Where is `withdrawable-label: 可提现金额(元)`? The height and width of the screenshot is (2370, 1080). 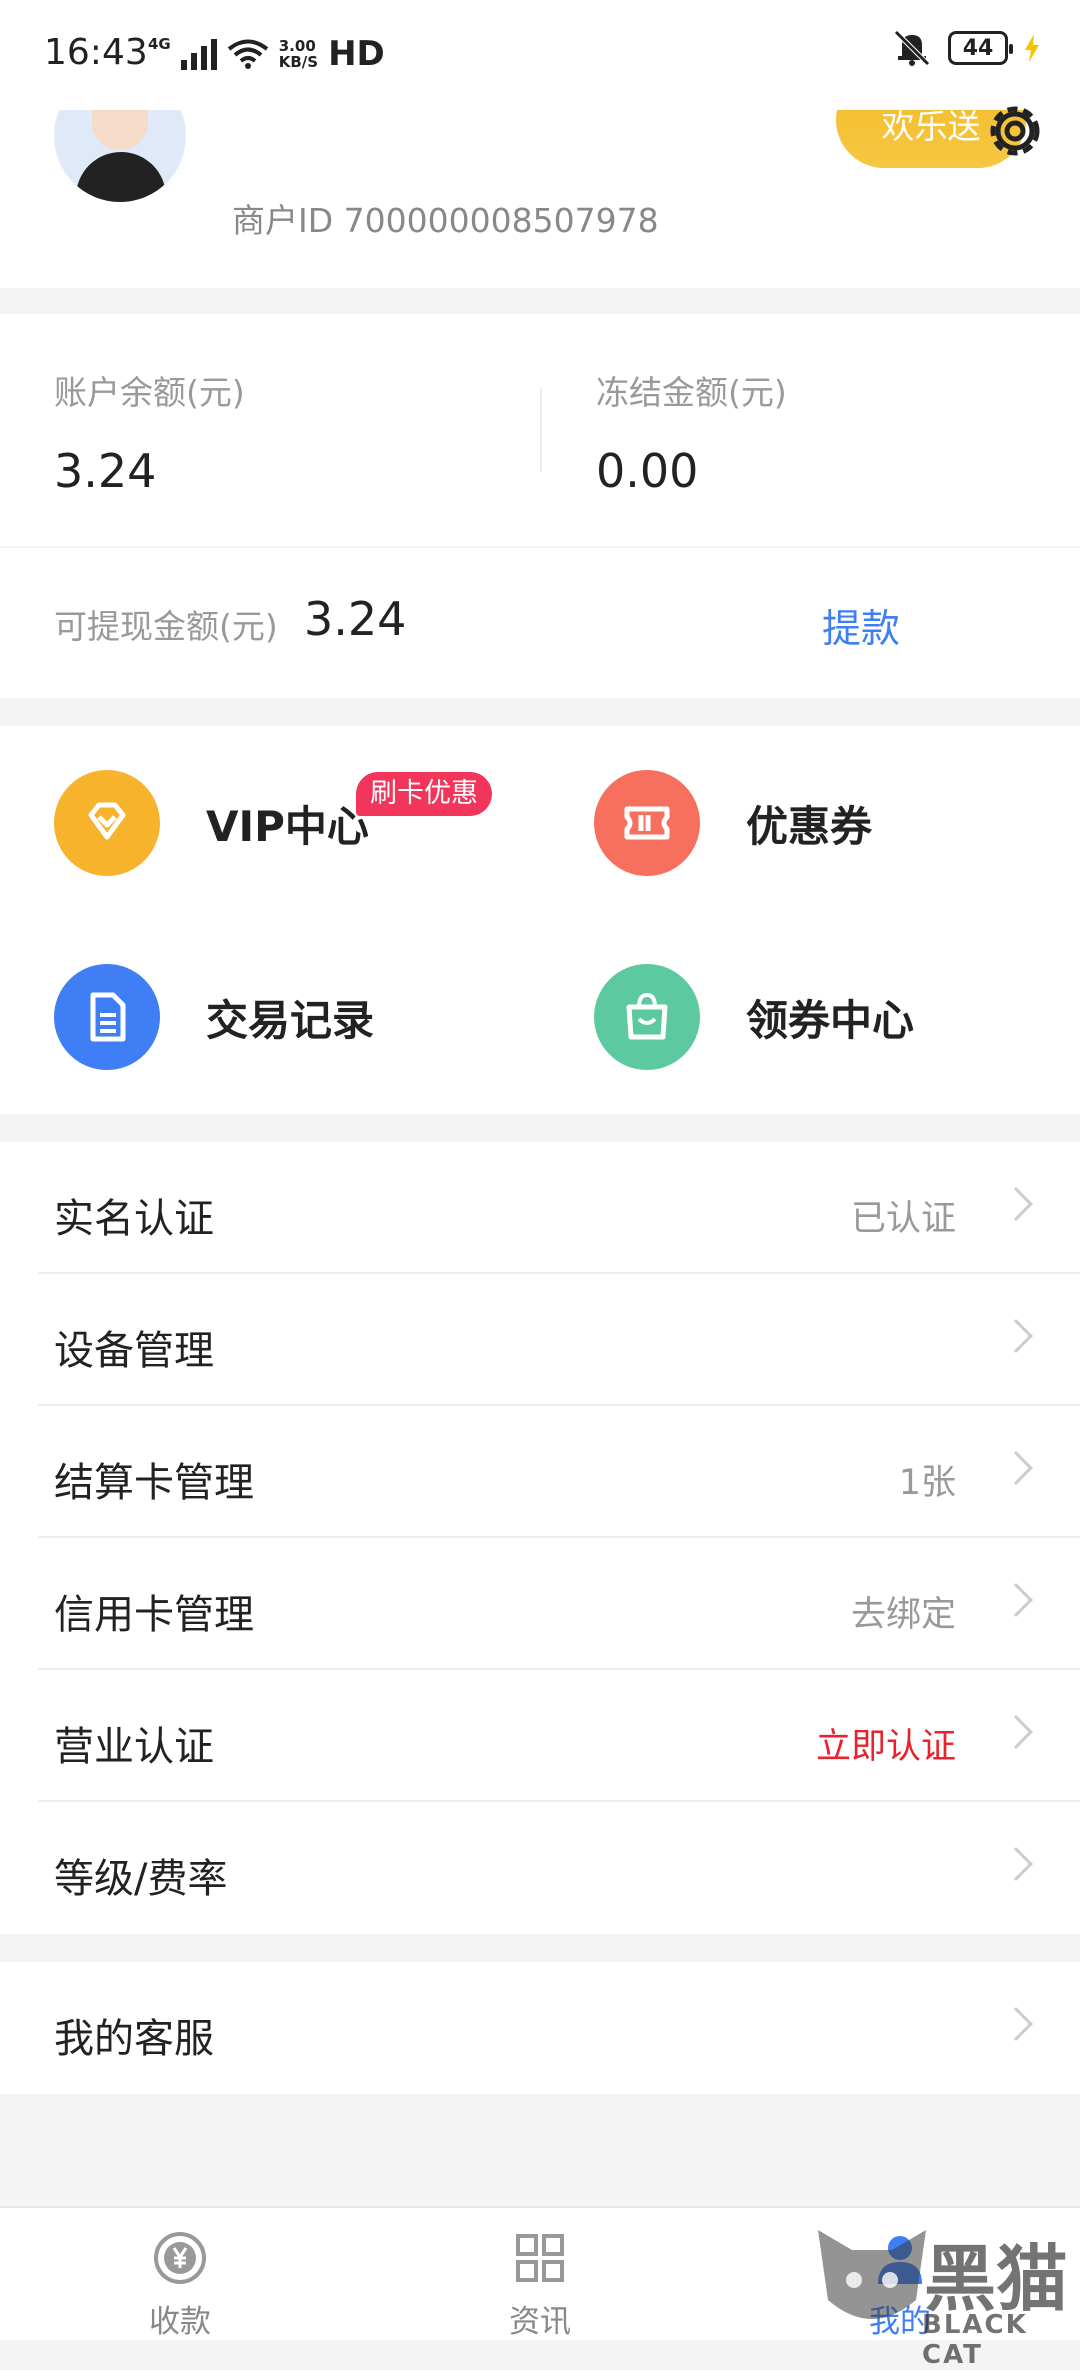 withdrawable-label: 可提现金额(元) is located at coordinates (166, 626).